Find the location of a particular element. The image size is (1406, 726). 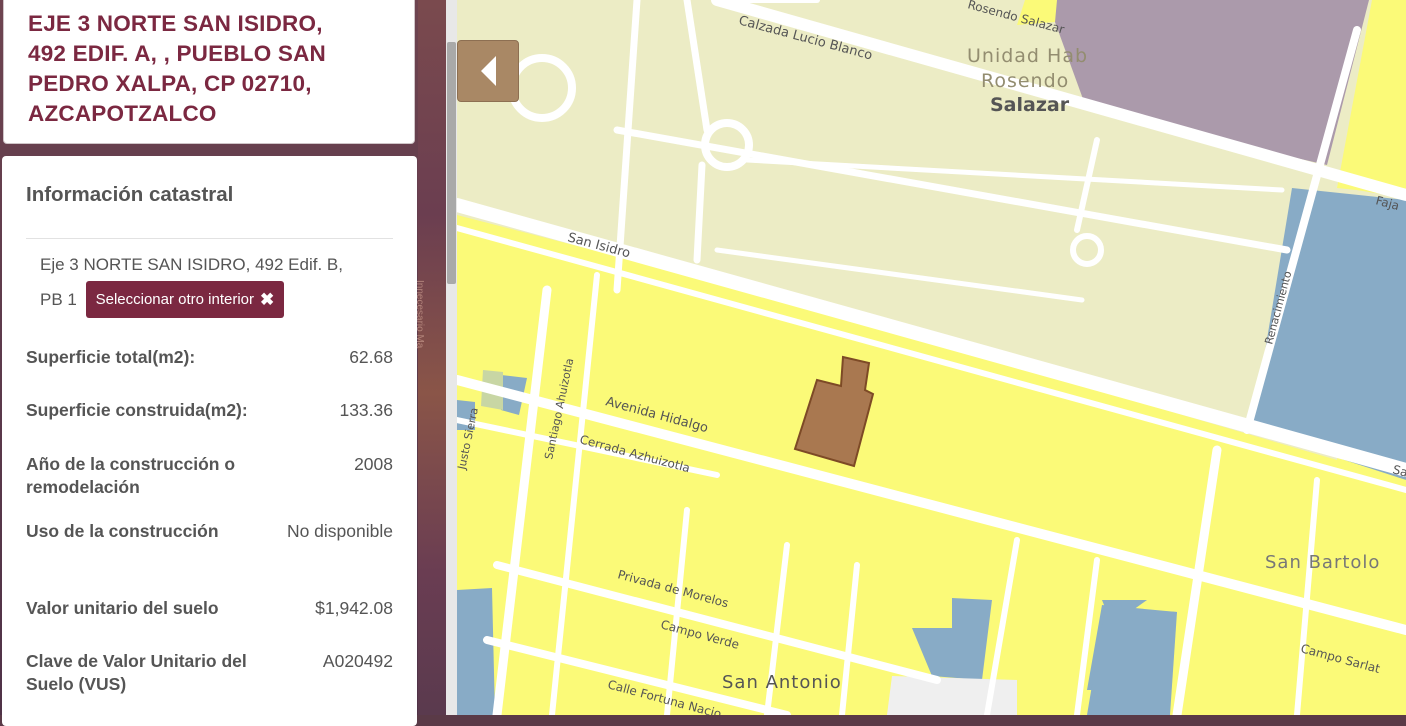

label-unidad-3: Salazar is located at coordinates (1030, 105).